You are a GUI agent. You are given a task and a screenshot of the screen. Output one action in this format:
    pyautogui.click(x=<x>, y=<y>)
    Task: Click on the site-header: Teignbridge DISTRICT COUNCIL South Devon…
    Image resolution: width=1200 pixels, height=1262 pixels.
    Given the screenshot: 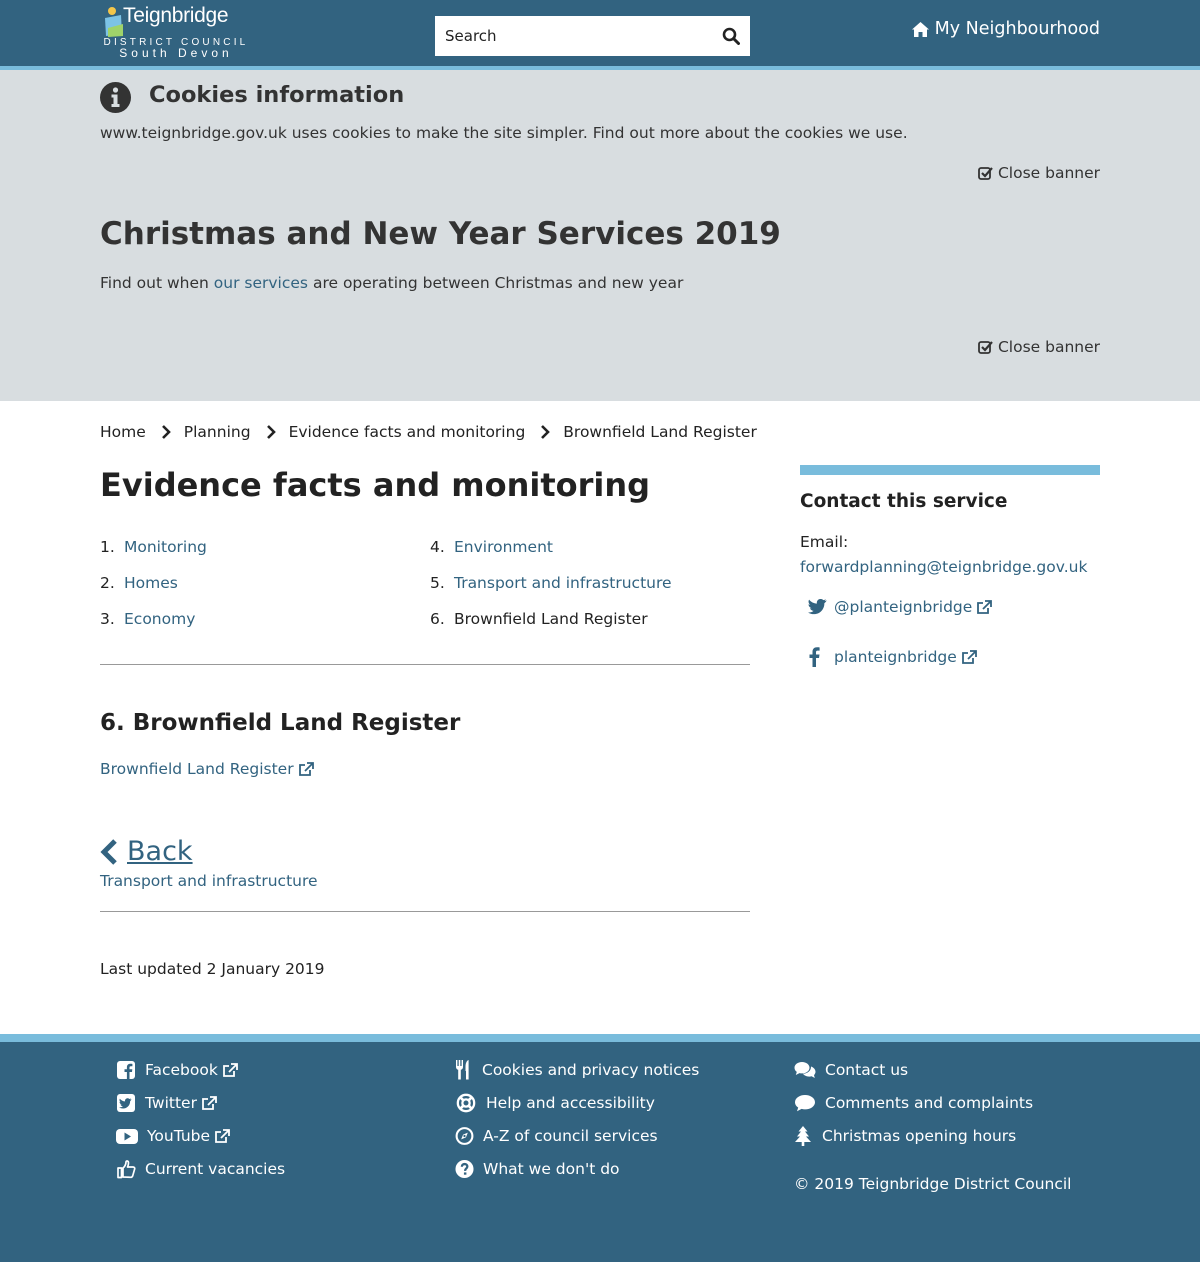 What is the action you would take?
    pyautogui.click(x=600, y=33)
    